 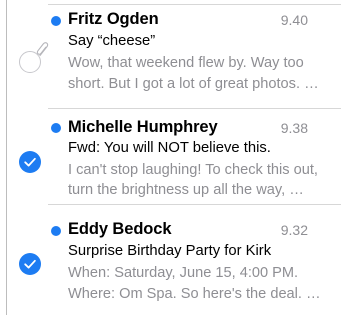 I want to click on sender-name: Michelle Humphrey, so click(x=143, y=127).